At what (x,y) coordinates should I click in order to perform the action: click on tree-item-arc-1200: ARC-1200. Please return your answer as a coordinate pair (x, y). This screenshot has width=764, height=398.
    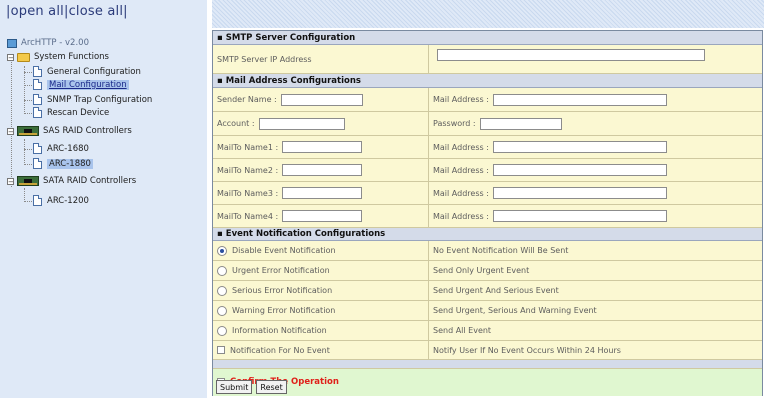
    Looking at the image, I should click on (61, 200).